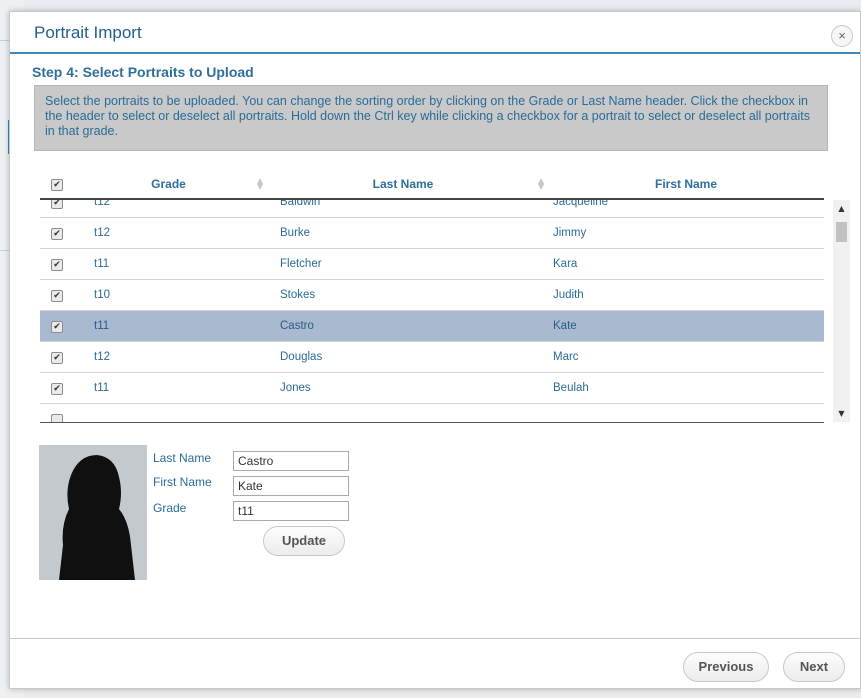 Image resolution: width=861 pixels, height=698 pixels. Describe the element at coordinates (432, 264) in the screenshot. I see `table-row: ✔ t11 Fletcher Kara` at that location.